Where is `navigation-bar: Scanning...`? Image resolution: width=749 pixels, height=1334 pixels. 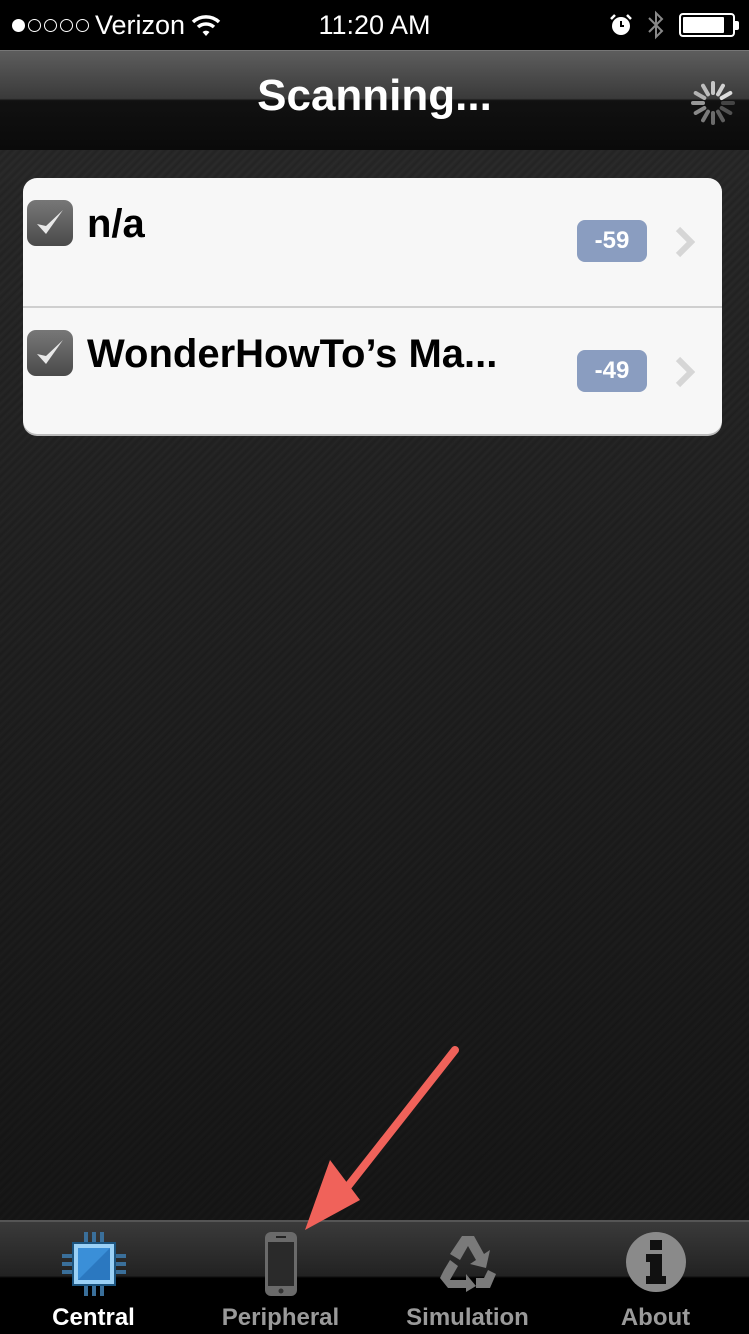
navigation-bar: Scanning... is located at coordinates (374, 100).